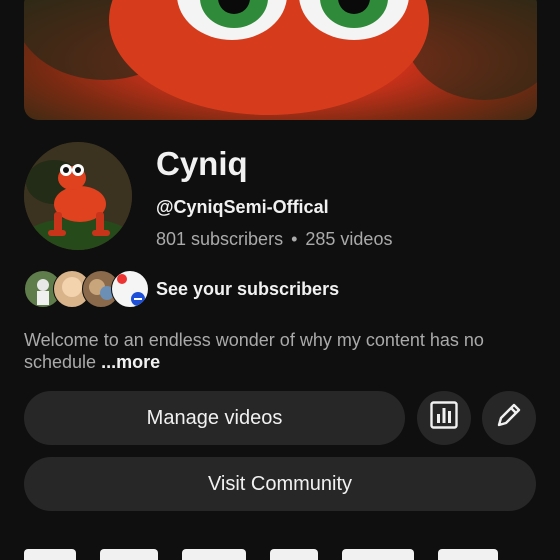  I want to click on more-link: ...more, so click(130, 362).